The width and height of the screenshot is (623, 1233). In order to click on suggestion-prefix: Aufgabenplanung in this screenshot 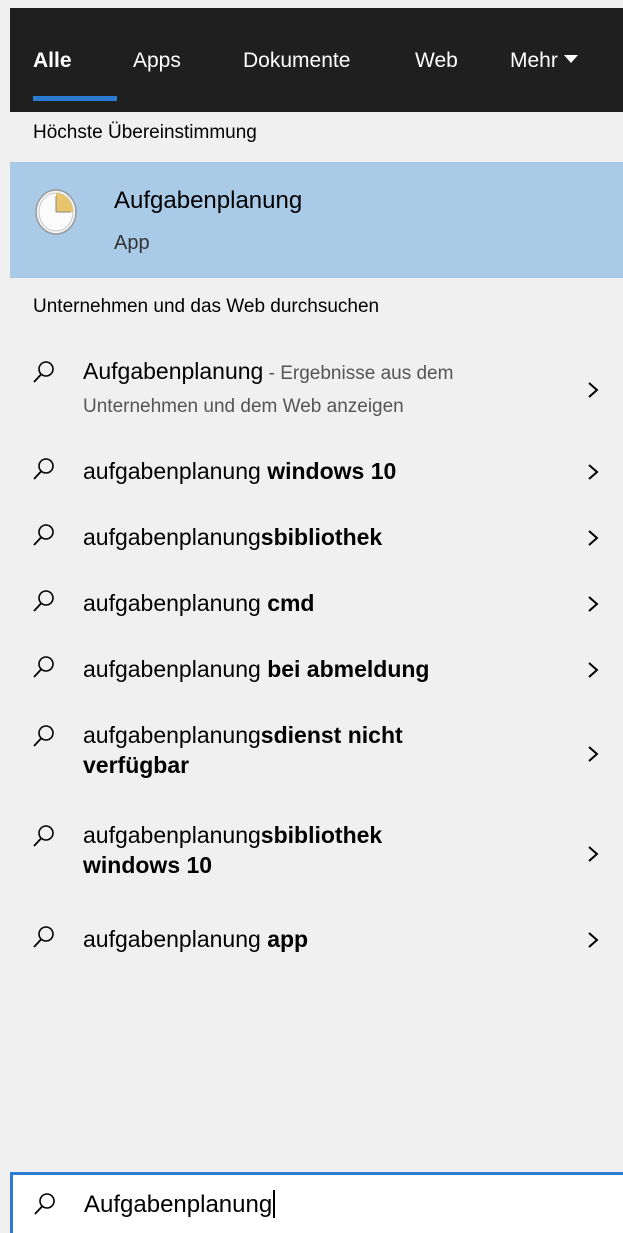, I will do `click(173, 371)`.